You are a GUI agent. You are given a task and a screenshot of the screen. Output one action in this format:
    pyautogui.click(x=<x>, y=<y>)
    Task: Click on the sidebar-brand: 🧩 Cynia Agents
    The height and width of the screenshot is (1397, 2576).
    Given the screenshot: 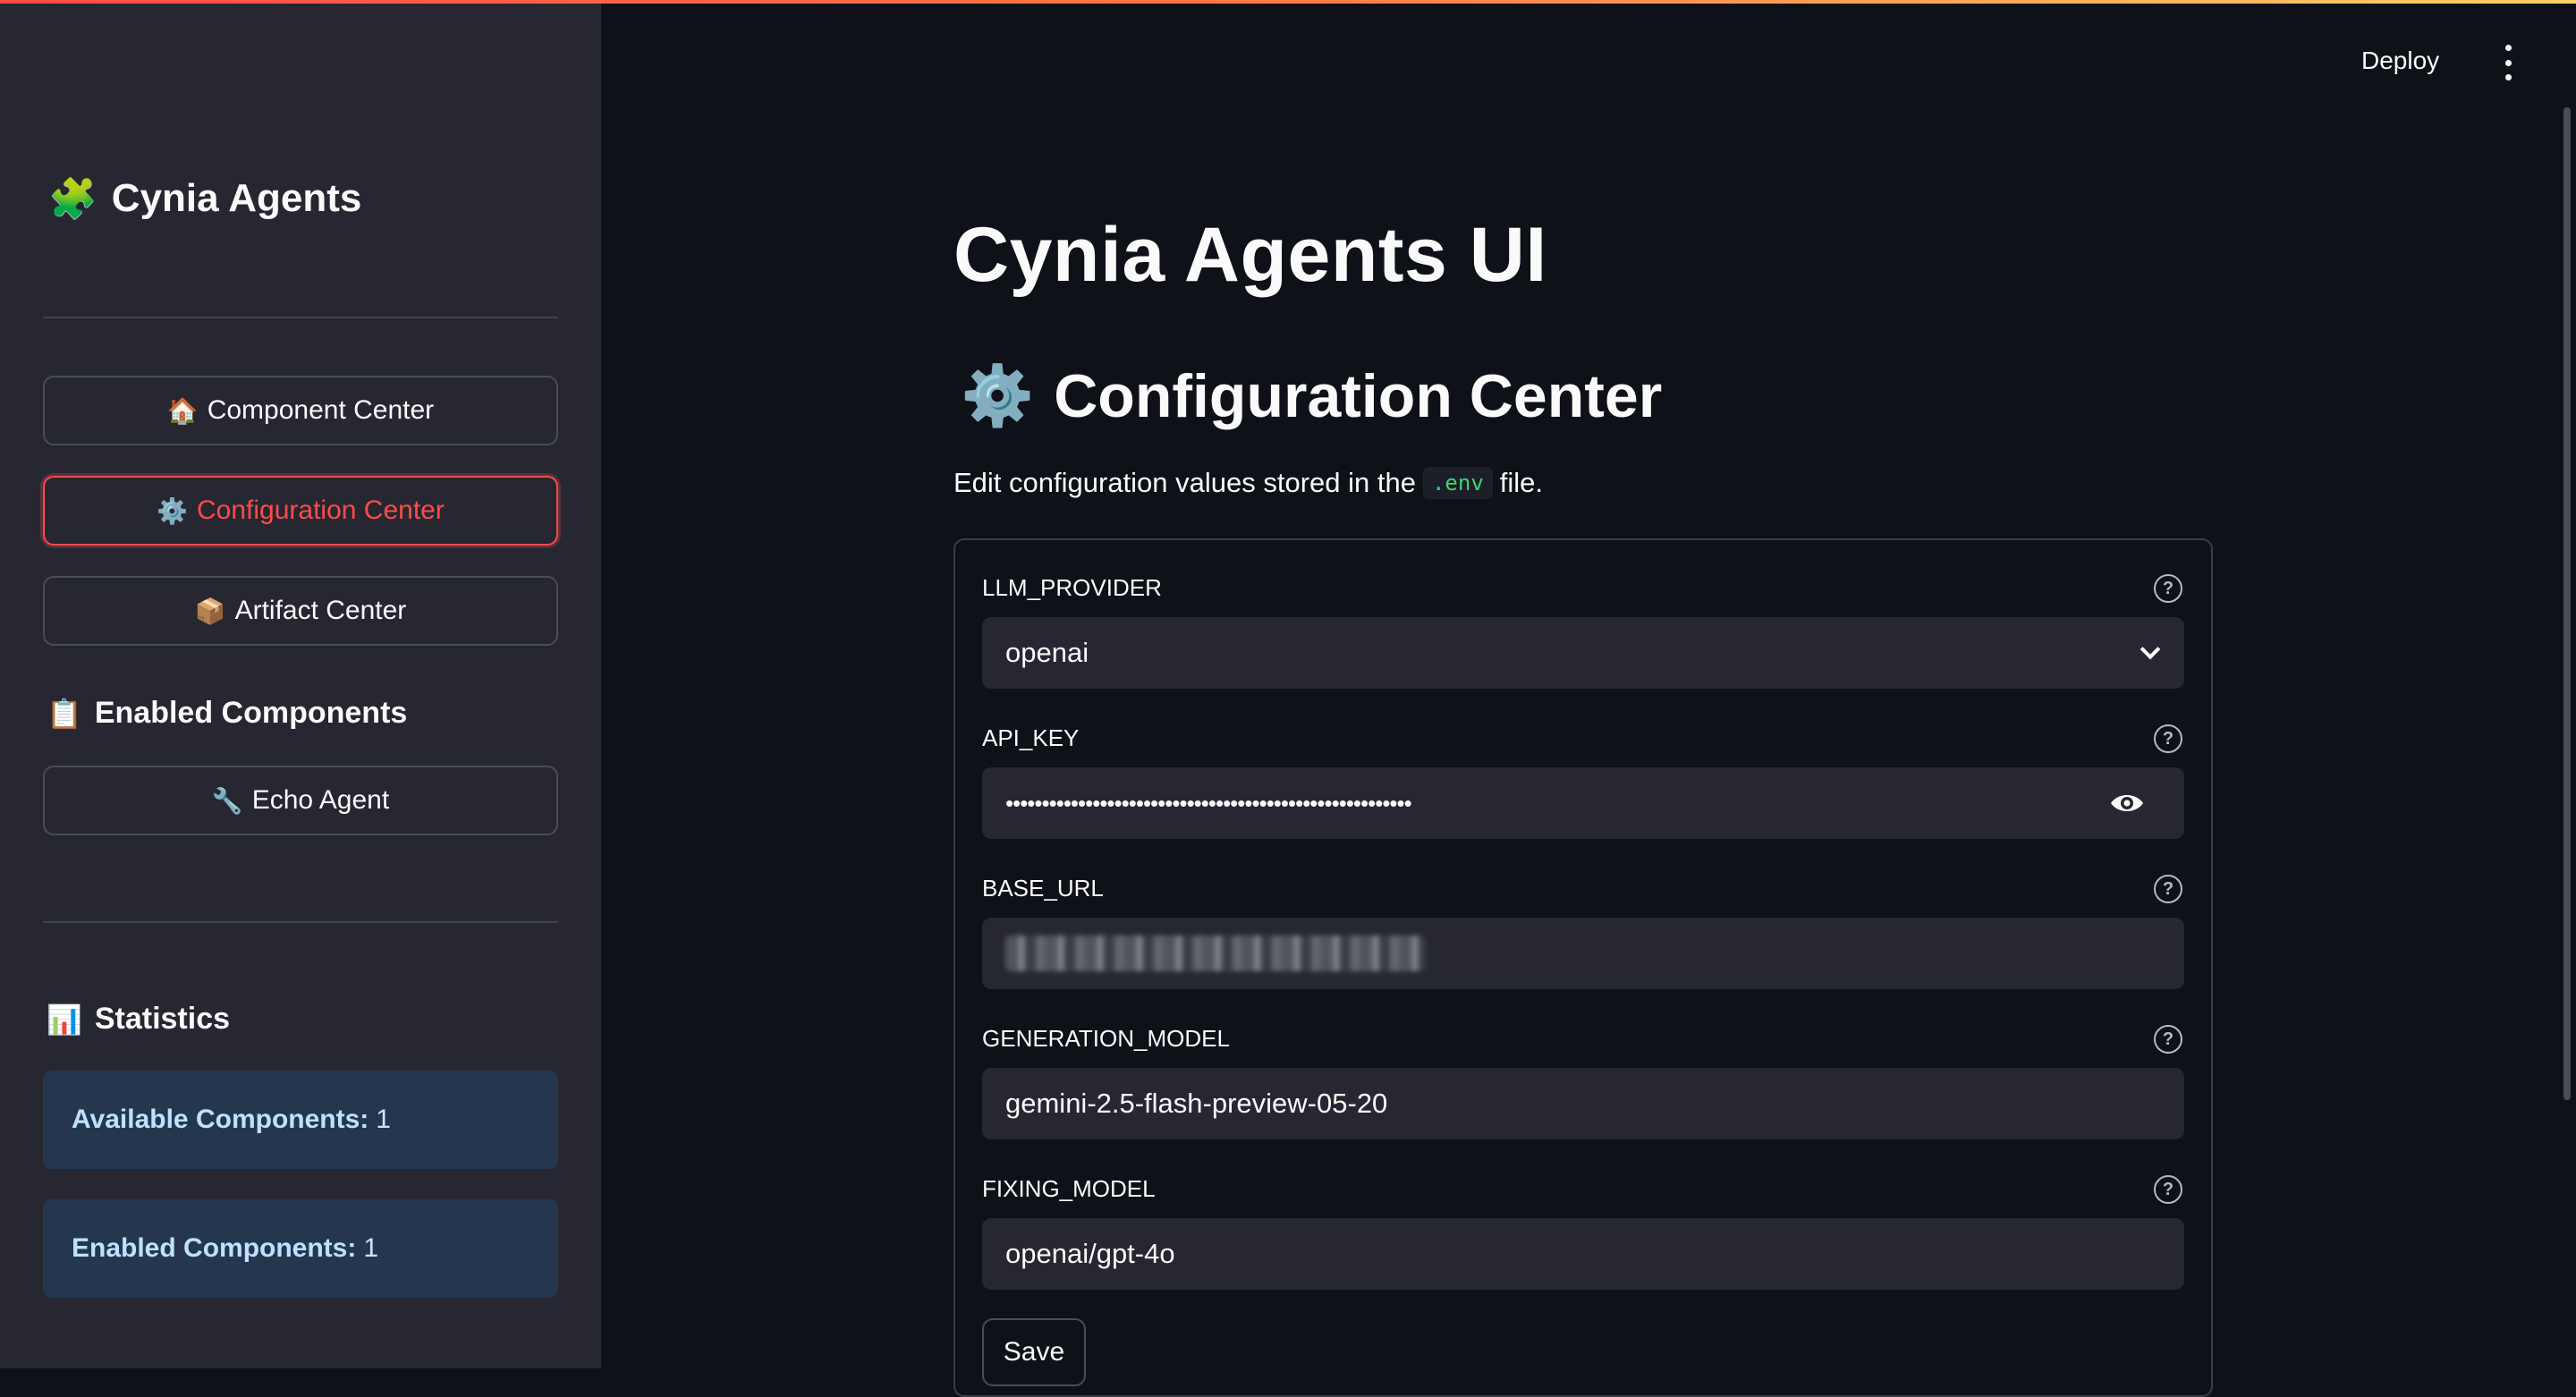 What is the action you would take?
    pyautogui.click(x=204, y=199)
    